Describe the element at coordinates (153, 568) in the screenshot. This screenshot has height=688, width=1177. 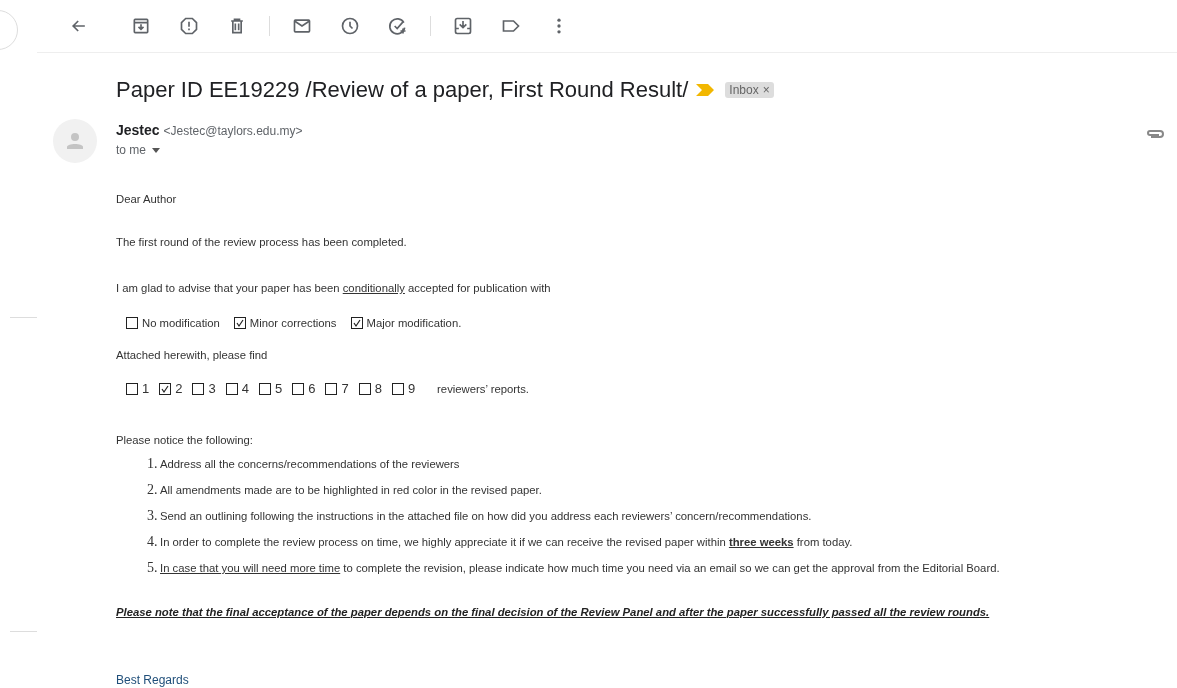
I see `list-number: 5.` at that location.